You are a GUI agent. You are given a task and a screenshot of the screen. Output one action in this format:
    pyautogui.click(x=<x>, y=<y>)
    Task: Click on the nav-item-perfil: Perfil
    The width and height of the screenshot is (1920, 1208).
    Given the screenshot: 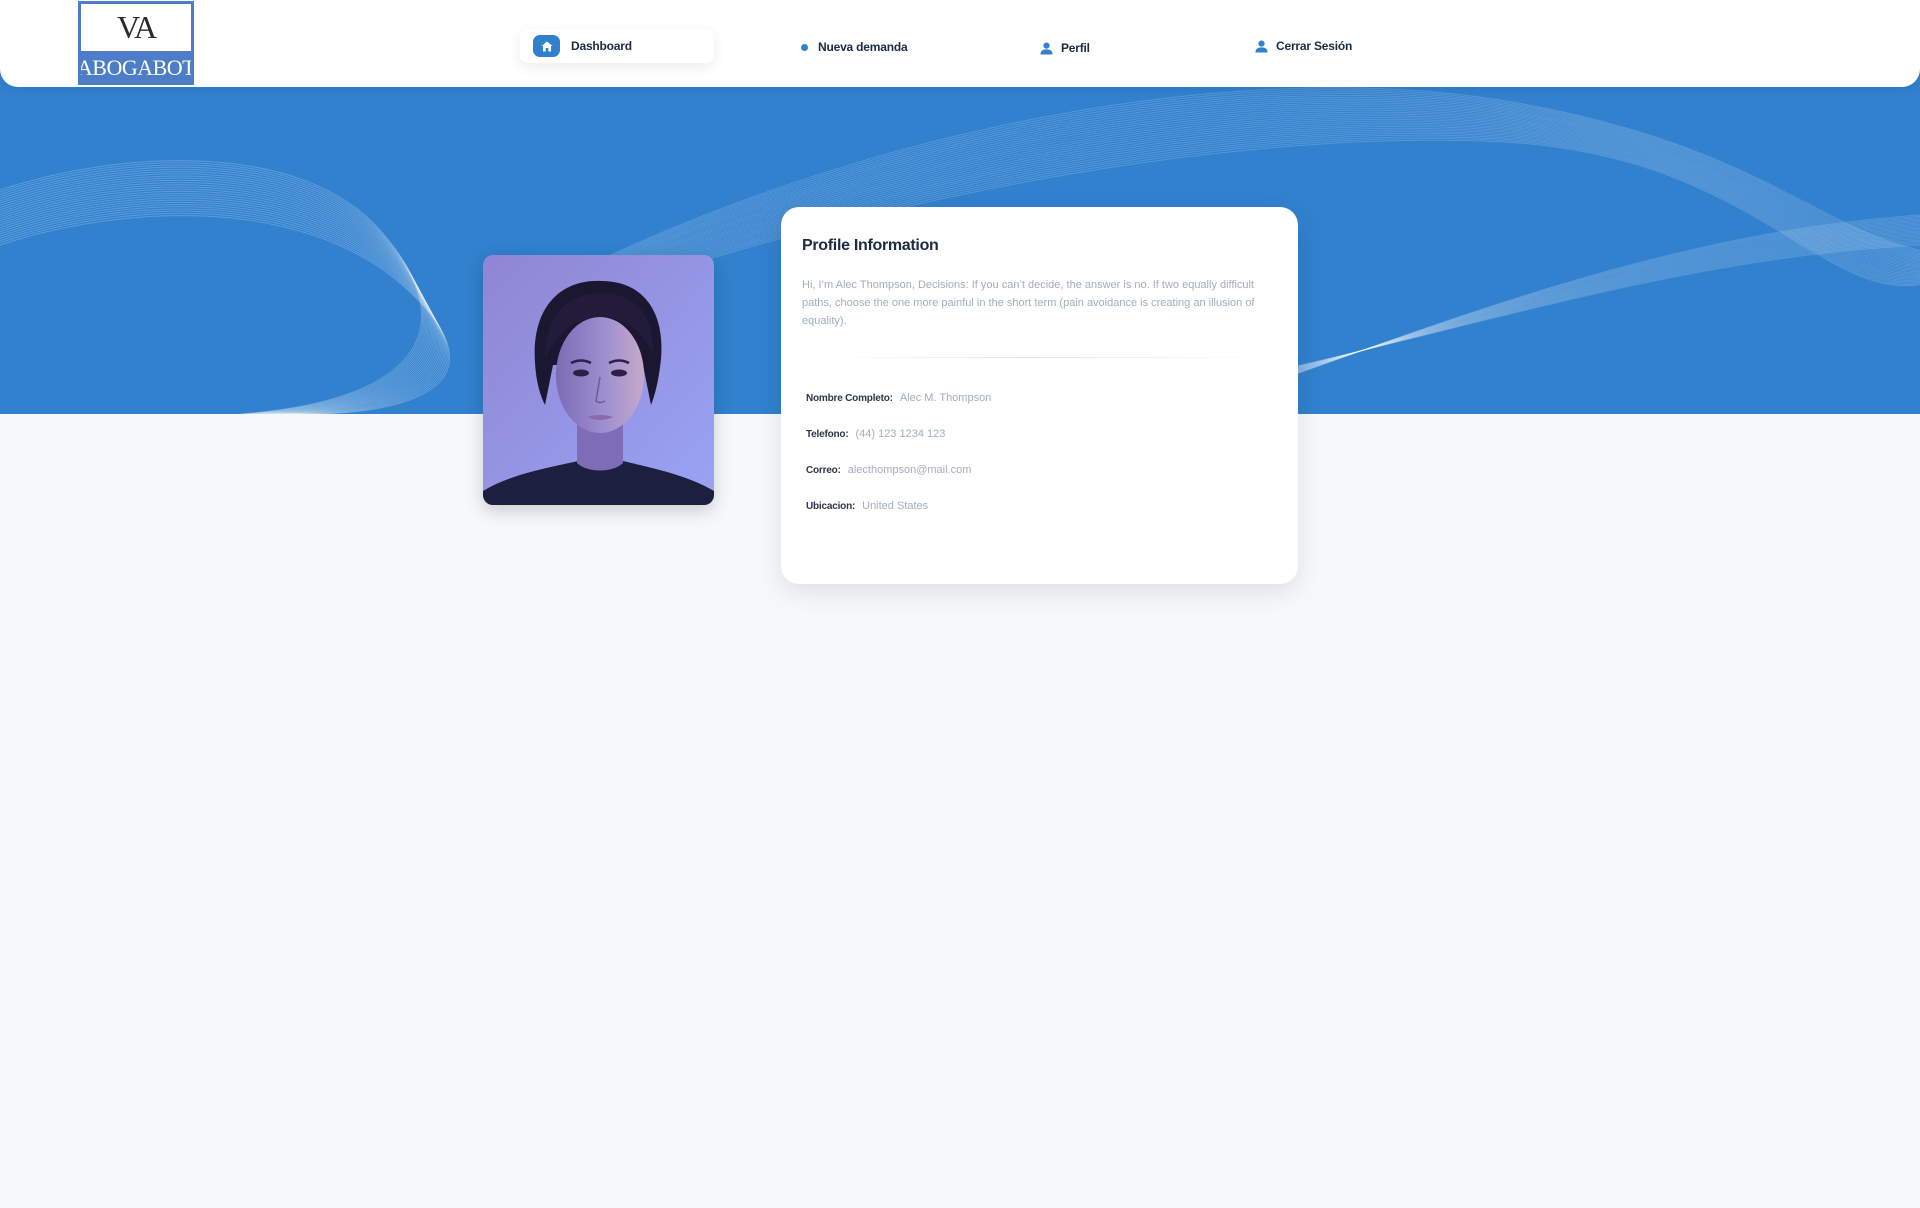 What is the action you would take?
    pyautogui.click(x=1065, y=48)
    